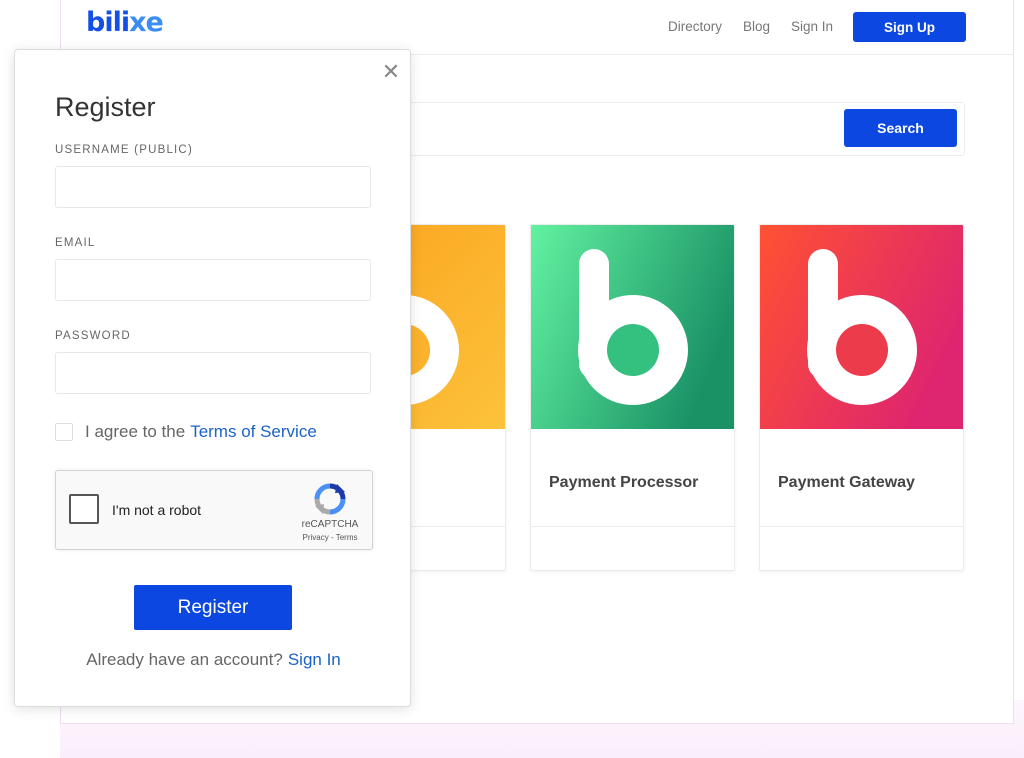 The image size is (1024, 758). What do you see at coordinates (314, 659) in the screenshot?
I see `sign-in-link: Sign In` at bounding box center [314, 659].